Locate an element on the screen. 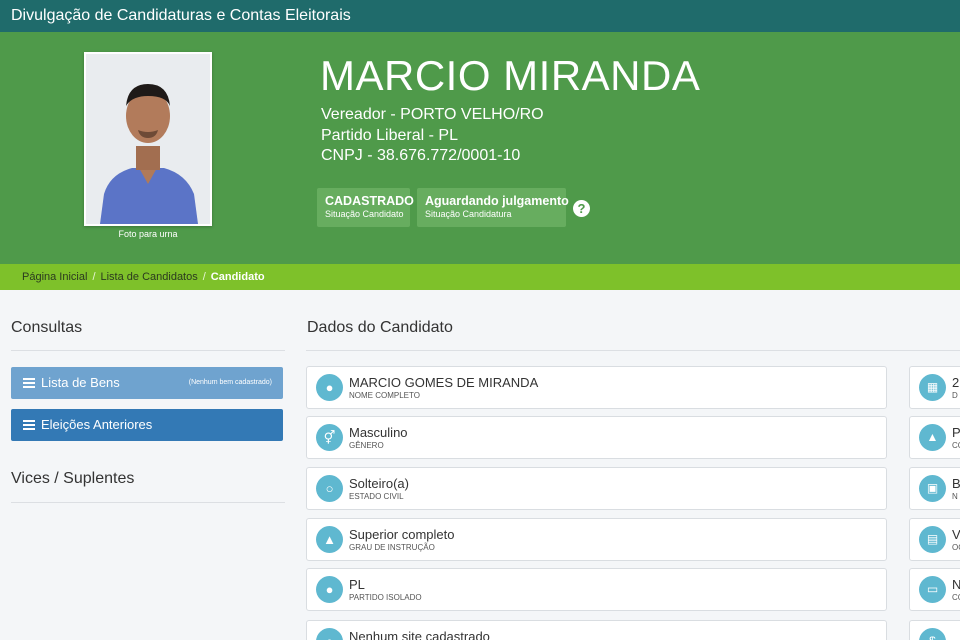 The image size is (960, 640). field-label: D is located at coordinates (955, 395).